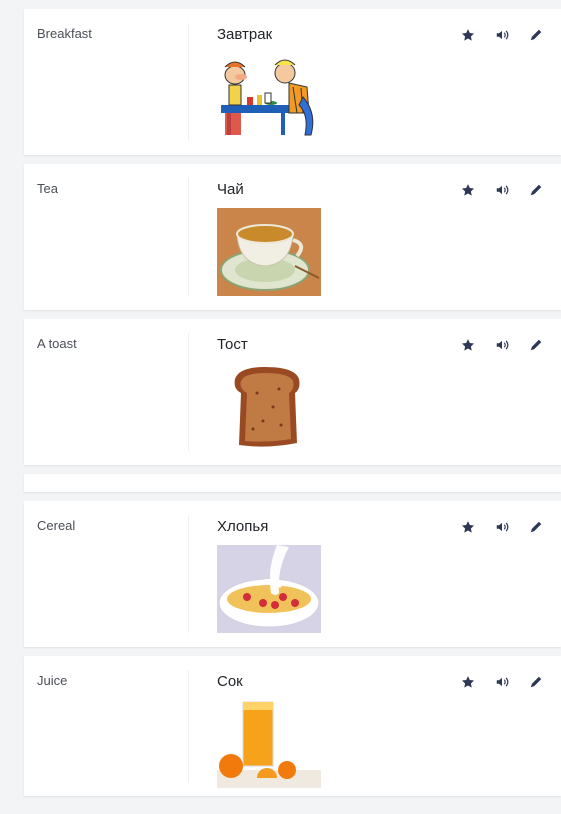 The width and height of the screenshot is (561, 814). Describe the element at coordinates (245, 34) in the screenshot. I see `definition-text: Завтрак` at that location.